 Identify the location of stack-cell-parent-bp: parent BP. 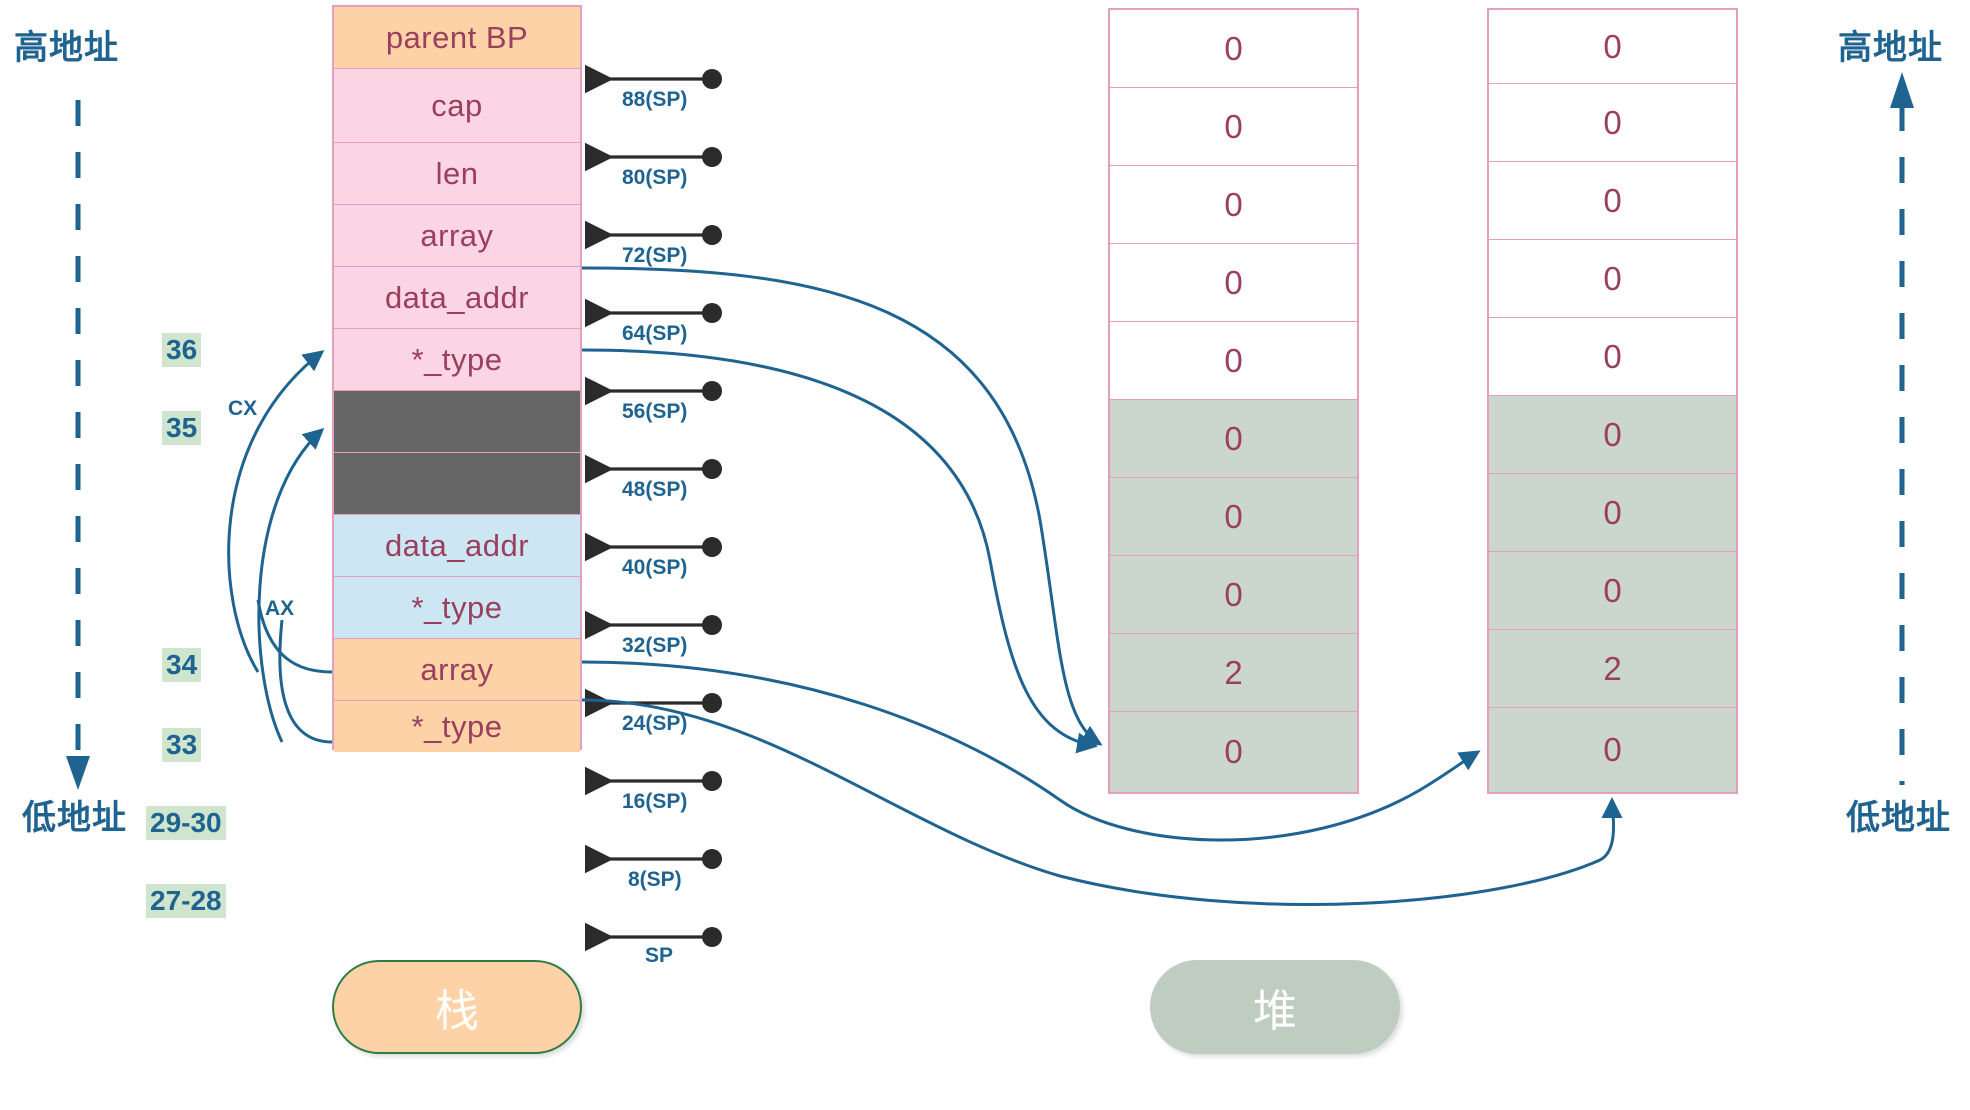
(457, 38).